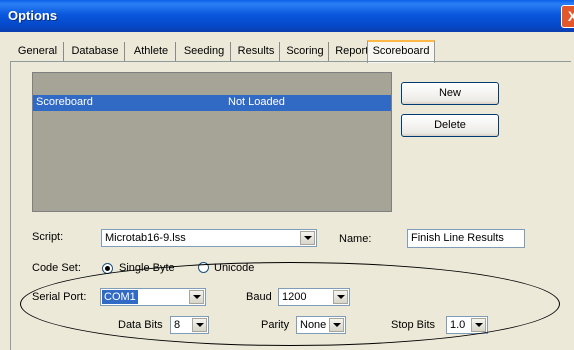 The height and width of the screenshot is (350, 574). What do you see at coordinates (95, 51) in the screenshot?
I see `tab-database: Database` at bounding box center [95, 51].